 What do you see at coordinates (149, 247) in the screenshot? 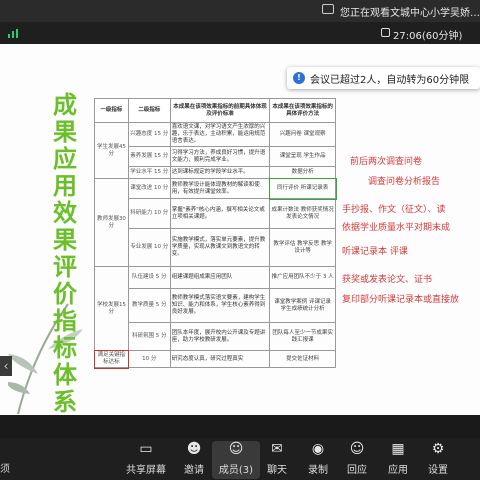
I see `cell-l2: 专业发展 10 分` at bounding box center [149, 247].